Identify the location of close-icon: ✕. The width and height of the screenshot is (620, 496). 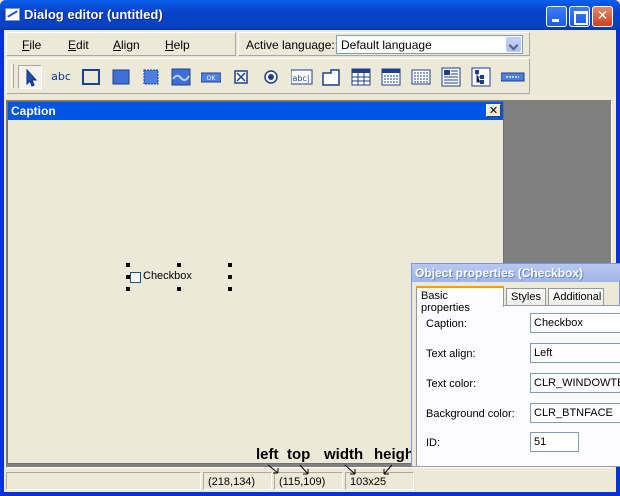
(493, 110).